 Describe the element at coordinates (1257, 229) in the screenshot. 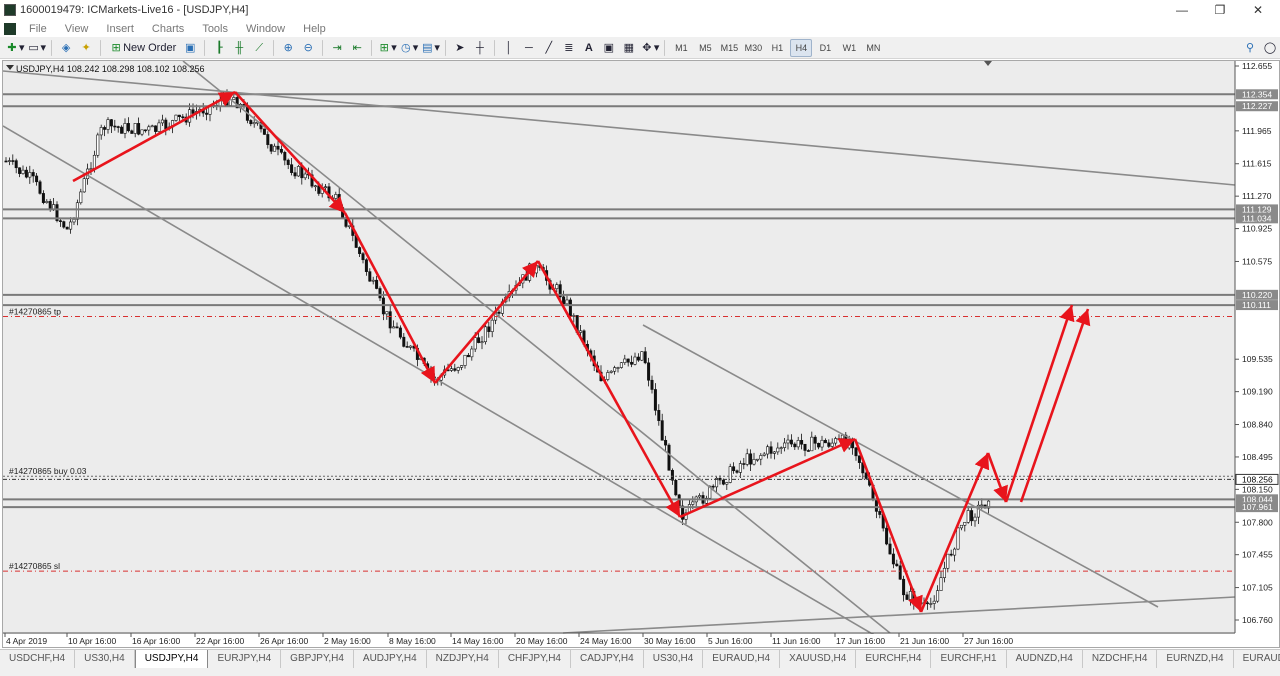

I see `price-label: 110.925` at that location.